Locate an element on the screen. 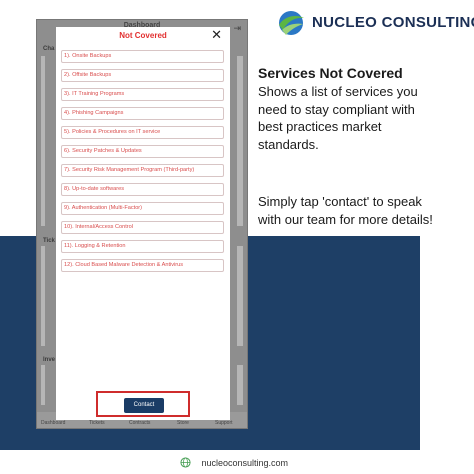  list-item: 10). Internal/Access Control is located at coordinates (142, 227).